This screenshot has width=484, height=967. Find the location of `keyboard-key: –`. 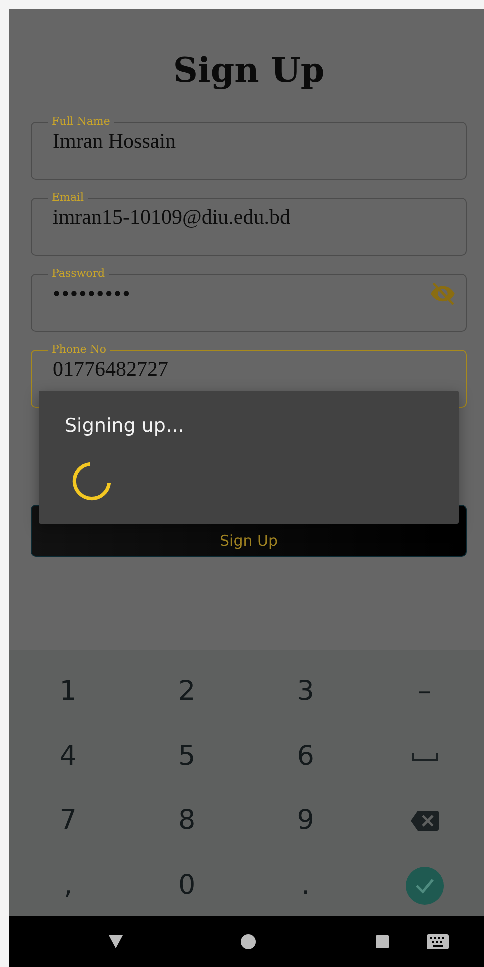

keyboard-key: – is located at coordinates (425, 692).